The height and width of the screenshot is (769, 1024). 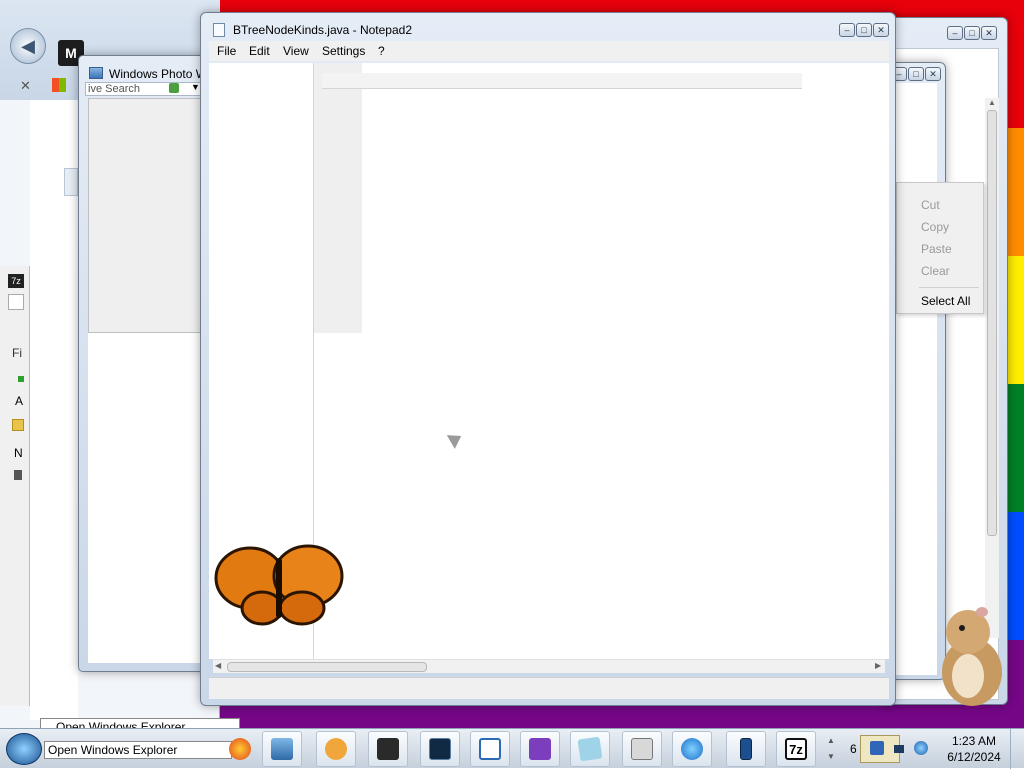 What do you see at coordinates (935, 271) in the screenshot?
I see `context-menu-clear: Clear` at bounding box center [935, 271].